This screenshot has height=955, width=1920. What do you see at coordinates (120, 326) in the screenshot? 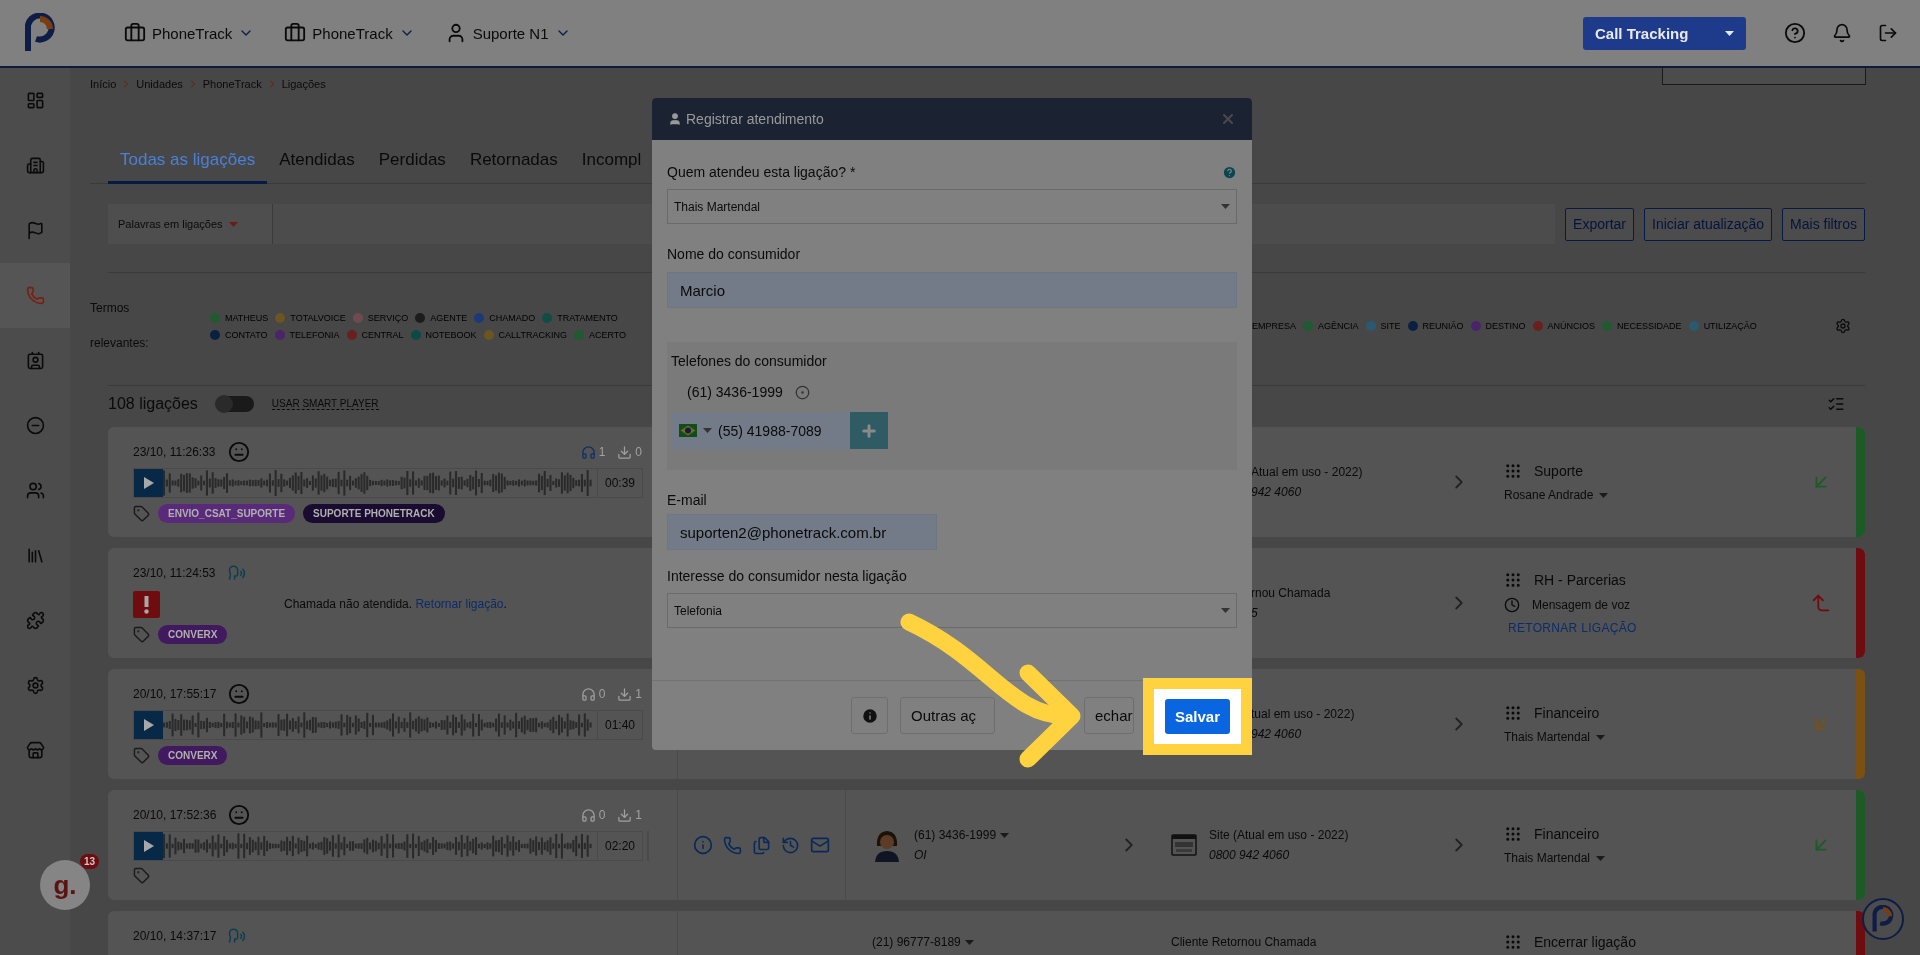
I see `terms-label: Termos relevantes:` at bounding box center [120, 326].